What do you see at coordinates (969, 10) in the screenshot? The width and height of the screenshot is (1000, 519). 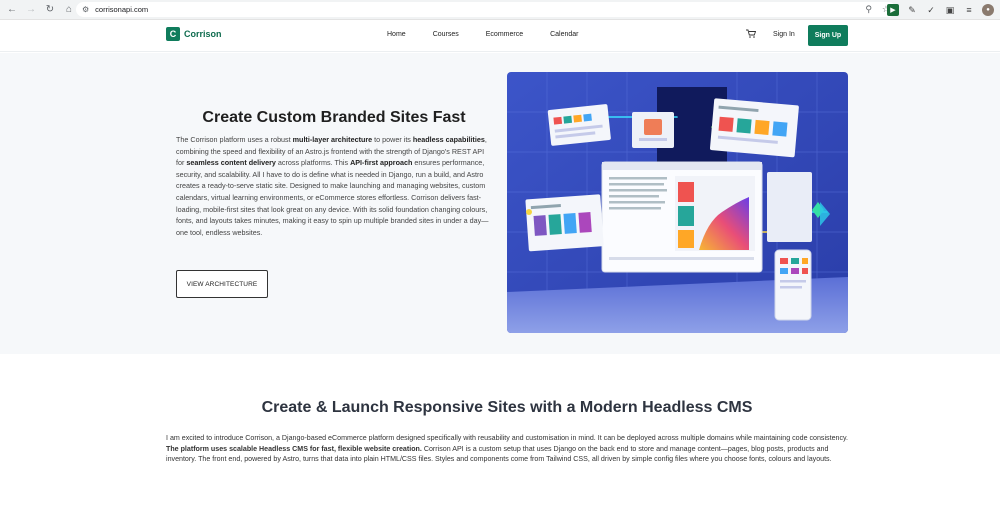 I see `reading-list-icon: ≡` at bounding box center [969, 10].